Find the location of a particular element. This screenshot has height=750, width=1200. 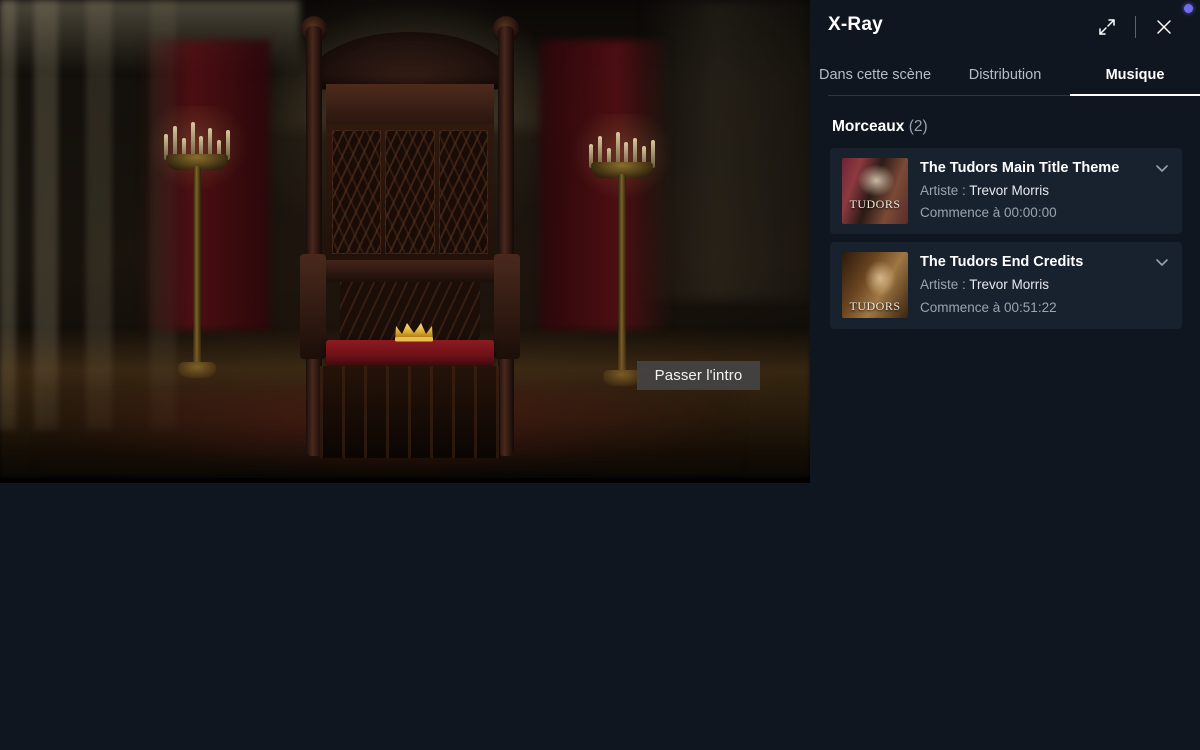

tab-musique: Musique is located at coordinates (1135, 81).